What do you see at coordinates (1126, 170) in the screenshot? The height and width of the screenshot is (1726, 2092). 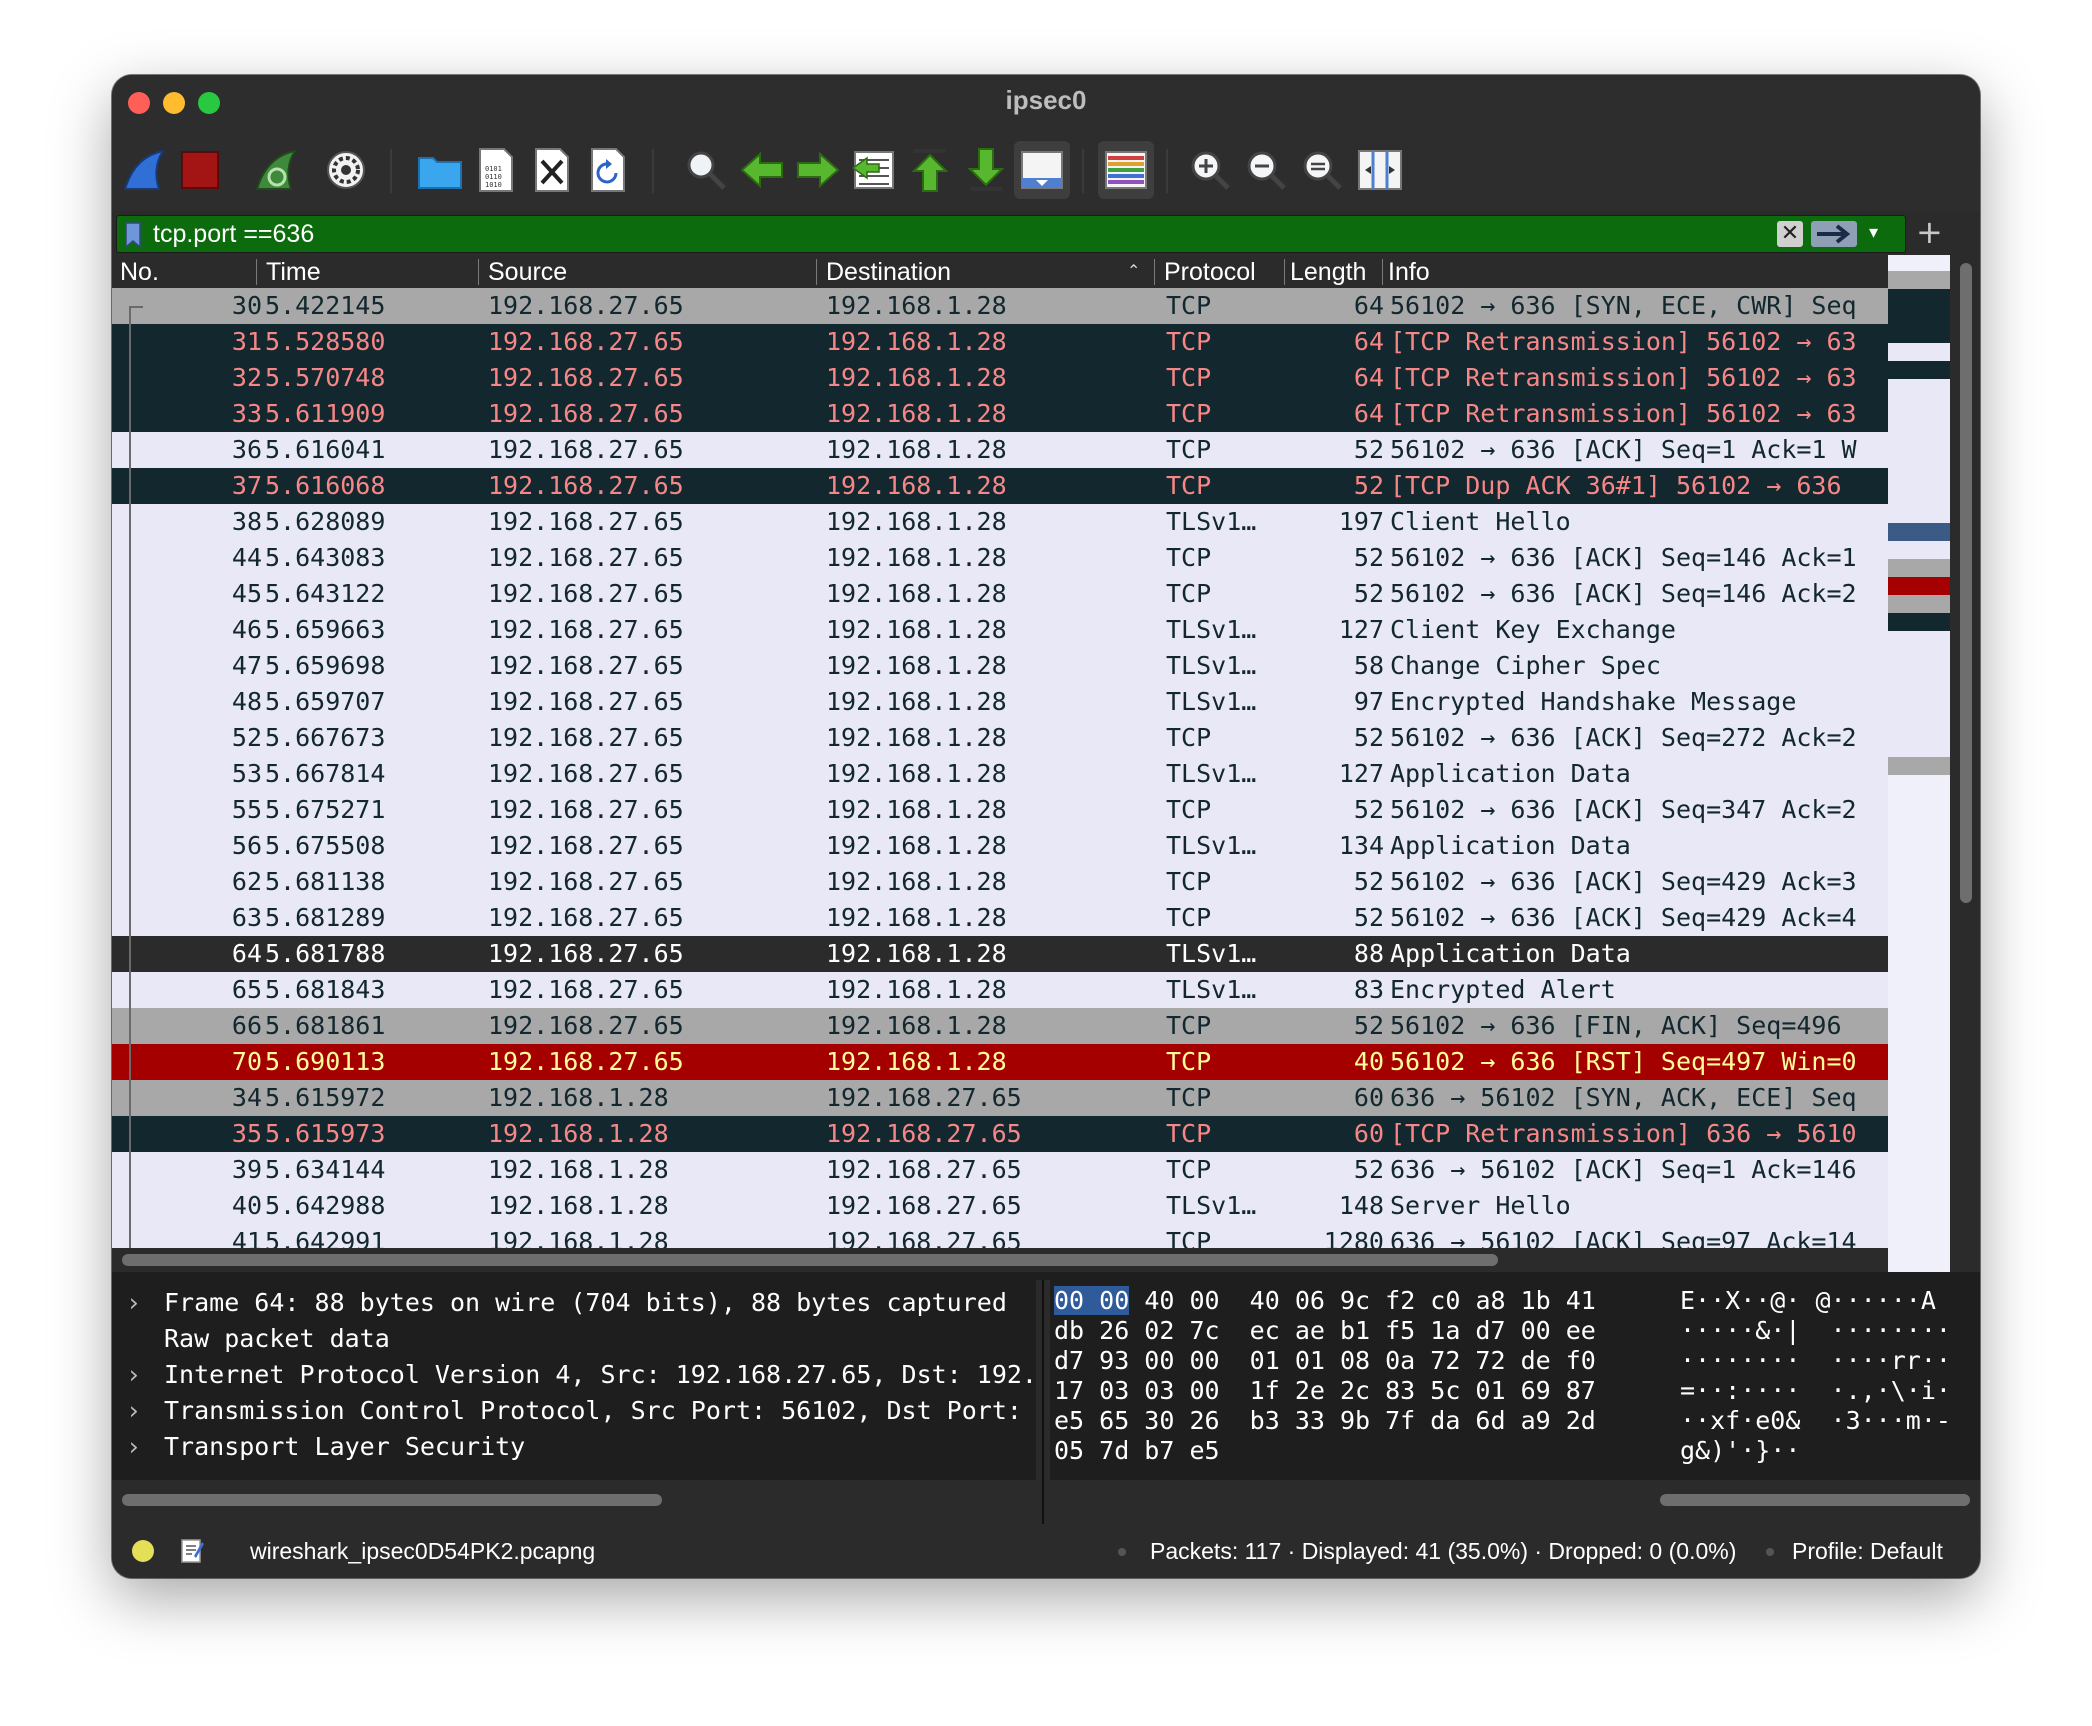 I see `colorize-button` at bounding box center [1126, 170].